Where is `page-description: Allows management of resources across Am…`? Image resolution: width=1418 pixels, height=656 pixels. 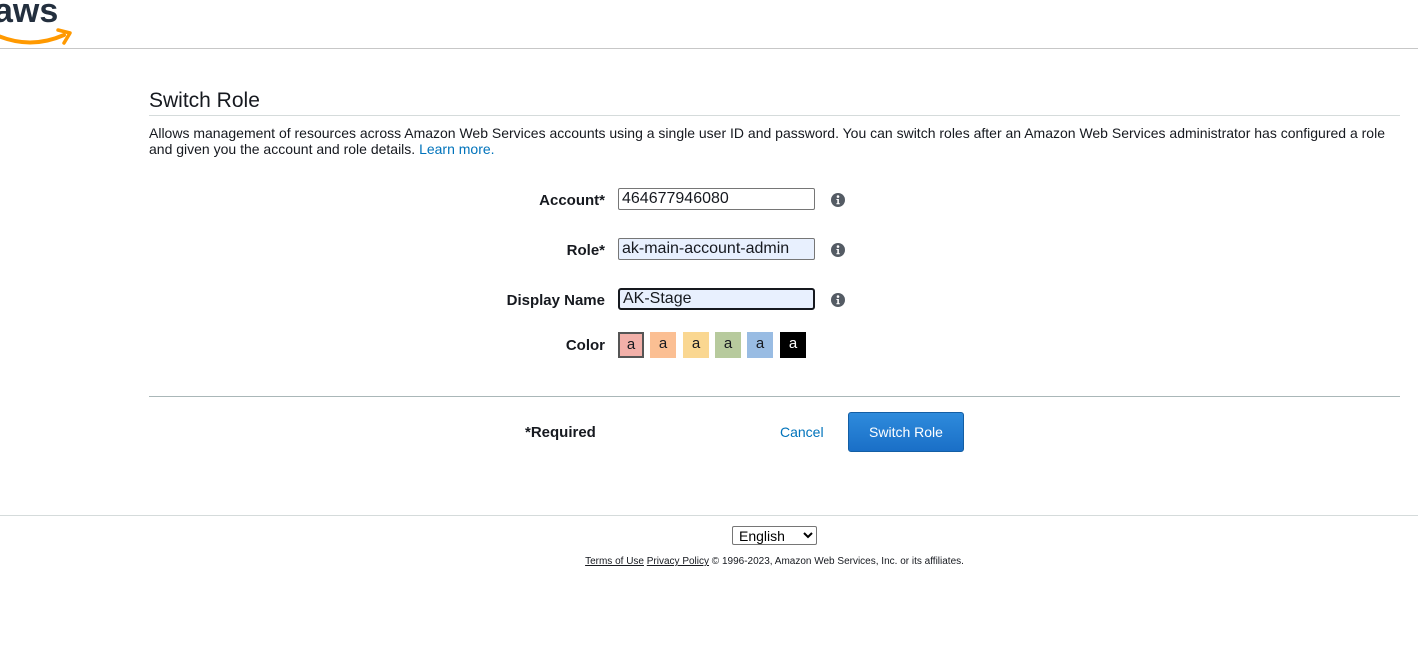
page-description: Allows management of resources across Am… is located at coordinates (775, 141).